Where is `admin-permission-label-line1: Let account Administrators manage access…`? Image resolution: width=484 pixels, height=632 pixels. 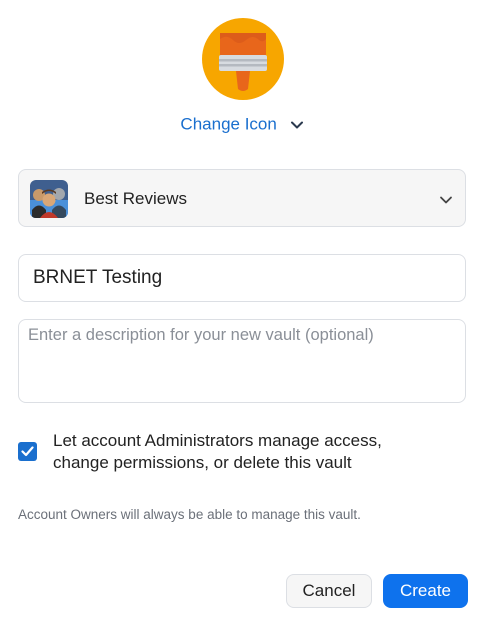 admin-permission-label-line1: Let account Administrators manage access… is located at coordinates (217, 440).